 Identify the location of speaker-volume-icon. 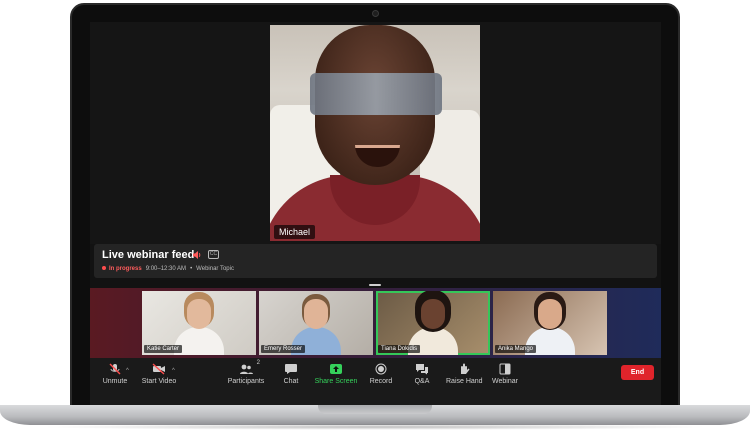
(197, 255).